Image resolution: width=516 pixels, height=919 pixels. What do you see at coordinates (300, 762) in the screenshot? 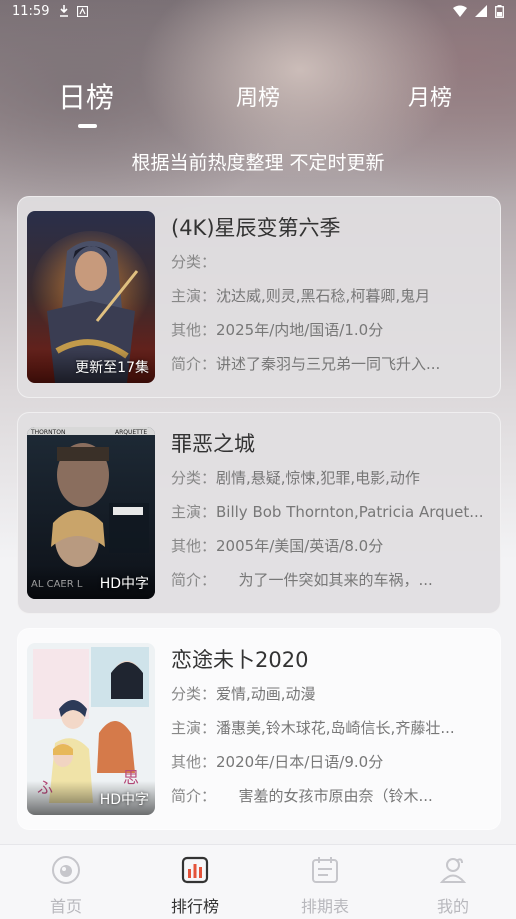
I see `other-value: 2020年/日本/日语/9.0分` at bounding box center [300, 762].